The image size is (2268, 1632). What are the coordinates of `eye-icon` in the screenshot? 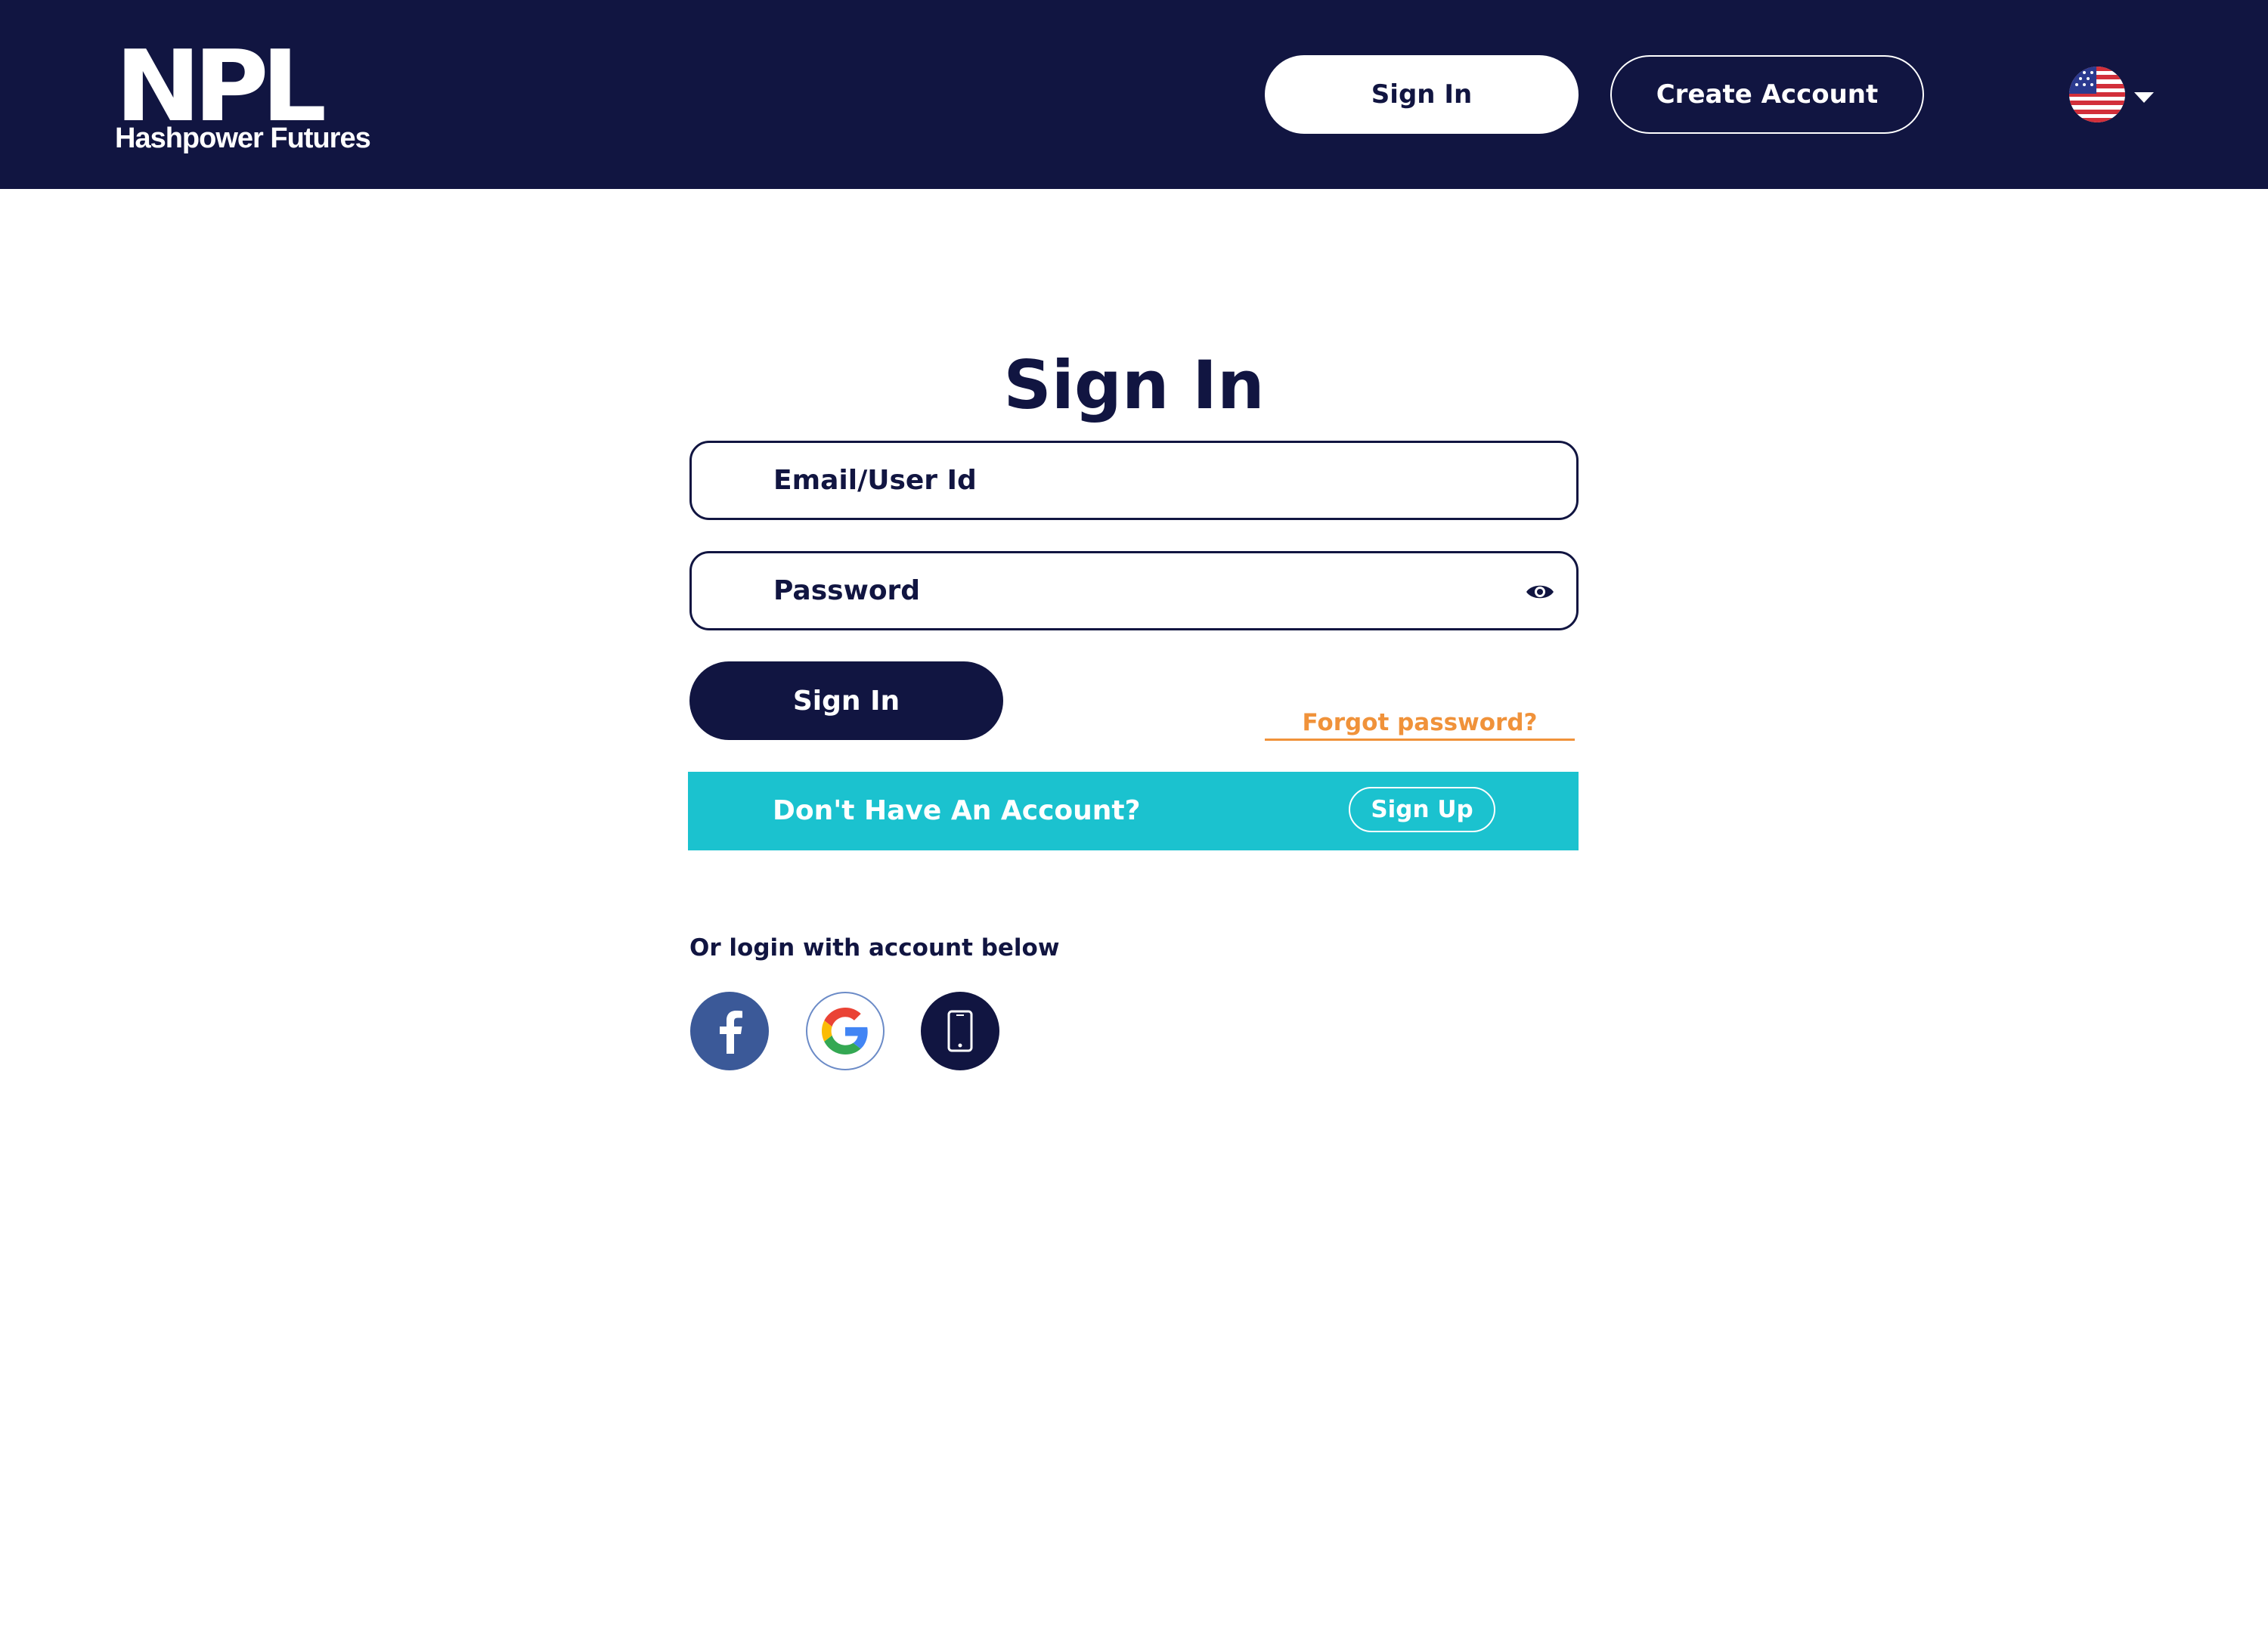 It's located at (1540, 592).